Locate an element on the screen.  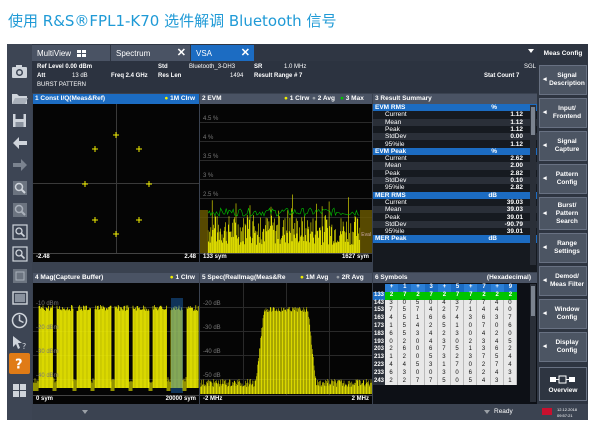
softkey-label: Signal Capture is located at coordinates (567, 145).